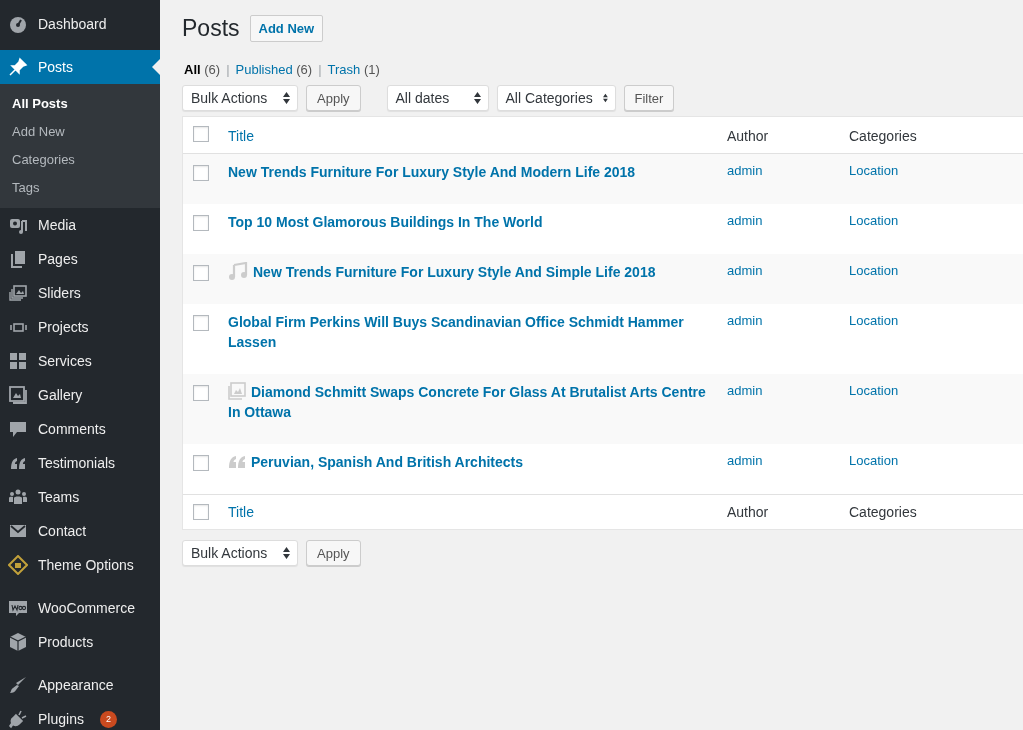  I want to click on woo-bubble-icon, so click(18, 608).